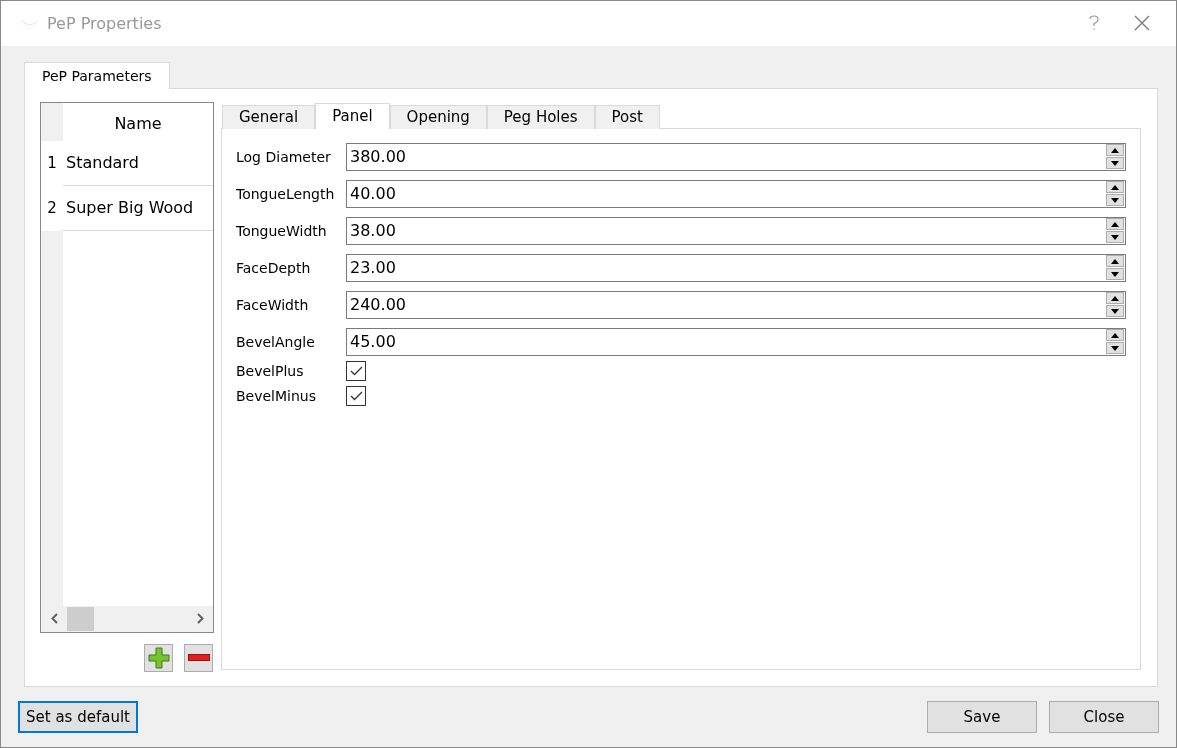 The image size is (1177, 748). Describe the element at coordinates (97, 75) in the screenshot. I see `tab: PeP Parameters` at that location.